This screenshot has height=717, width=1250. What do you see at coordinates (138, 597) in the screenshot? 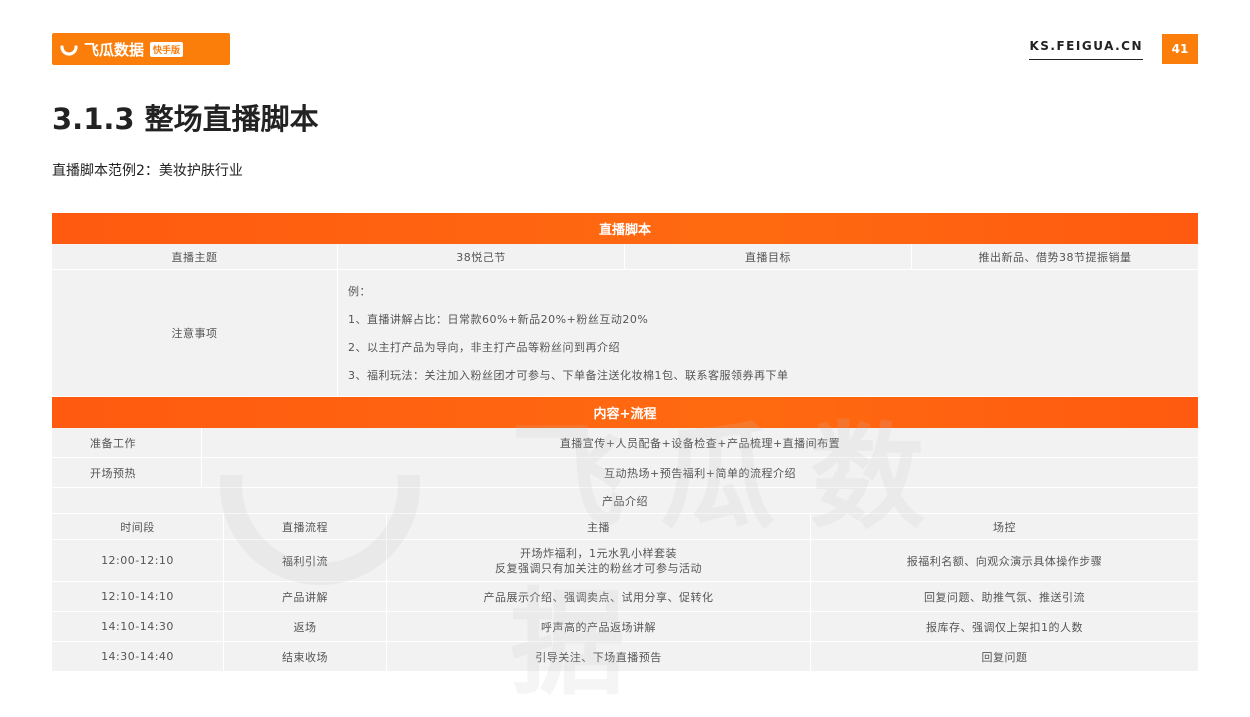
I see `time-cell: 12:10-14:10` at bounding box center [138, 597].